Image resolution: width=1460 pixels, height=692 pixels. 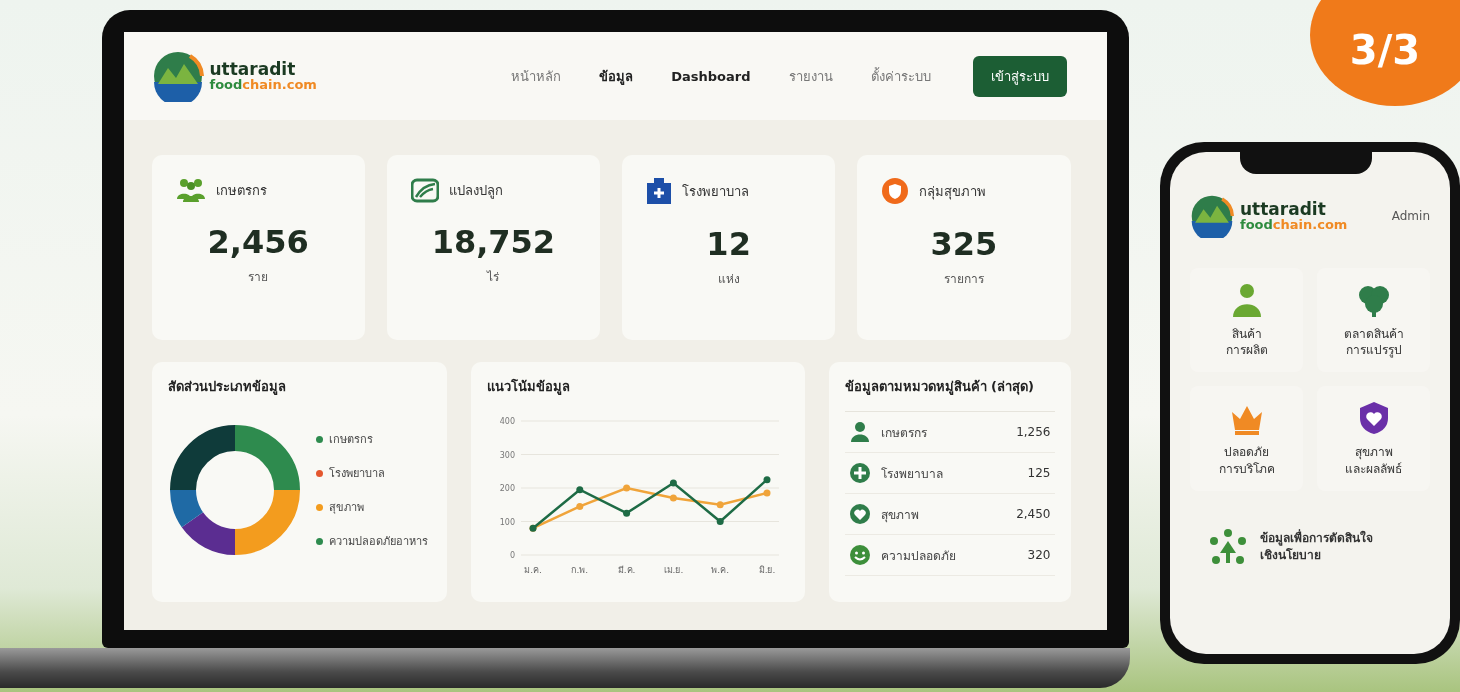 What do you see at coordinates (507, 522) in the screenshot?
I see `y-tick-label: 100` at bounding box center [507, 522].